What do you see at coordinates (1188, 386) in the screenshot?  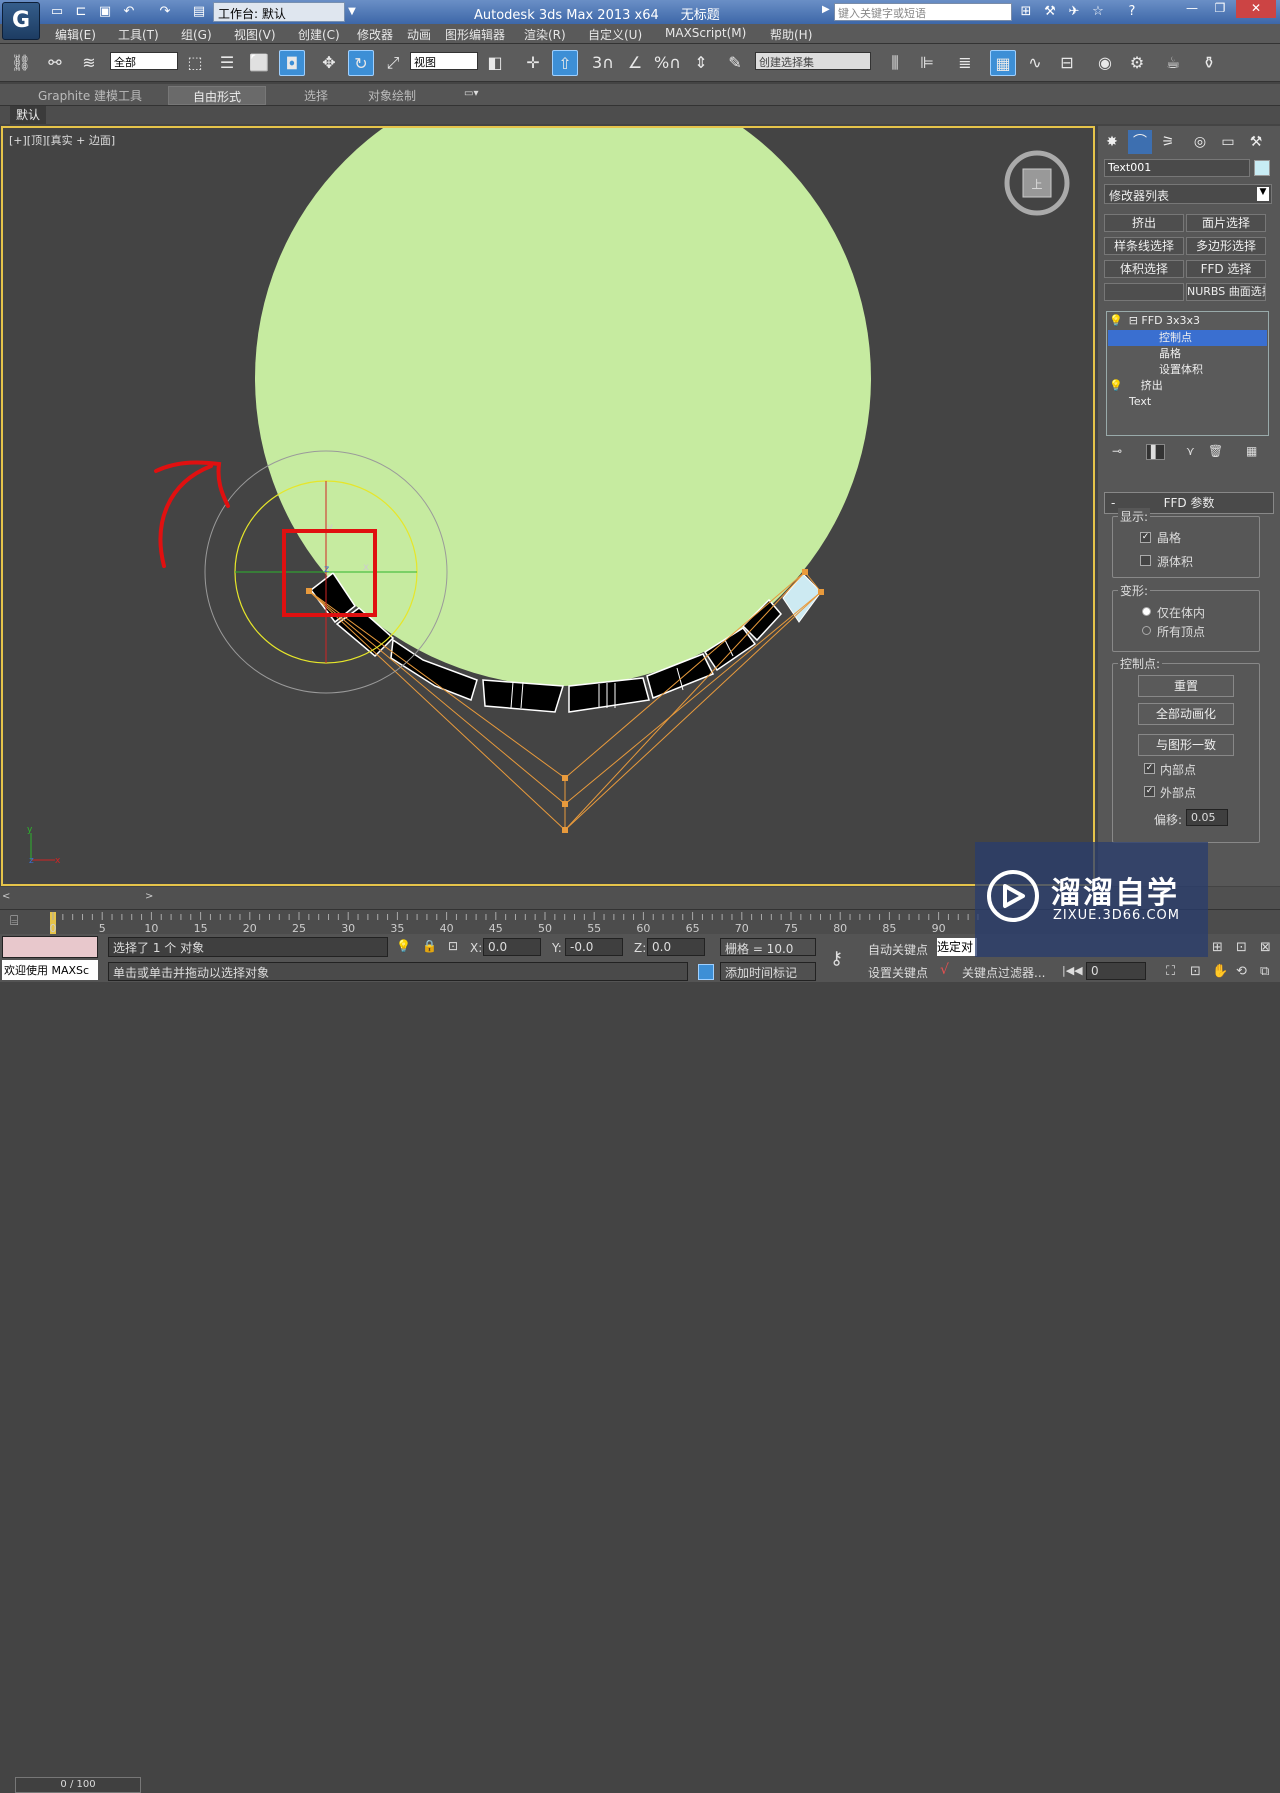 I see `stack-item-extrude: 💡 挤出` at bounding box center [1188, 386].